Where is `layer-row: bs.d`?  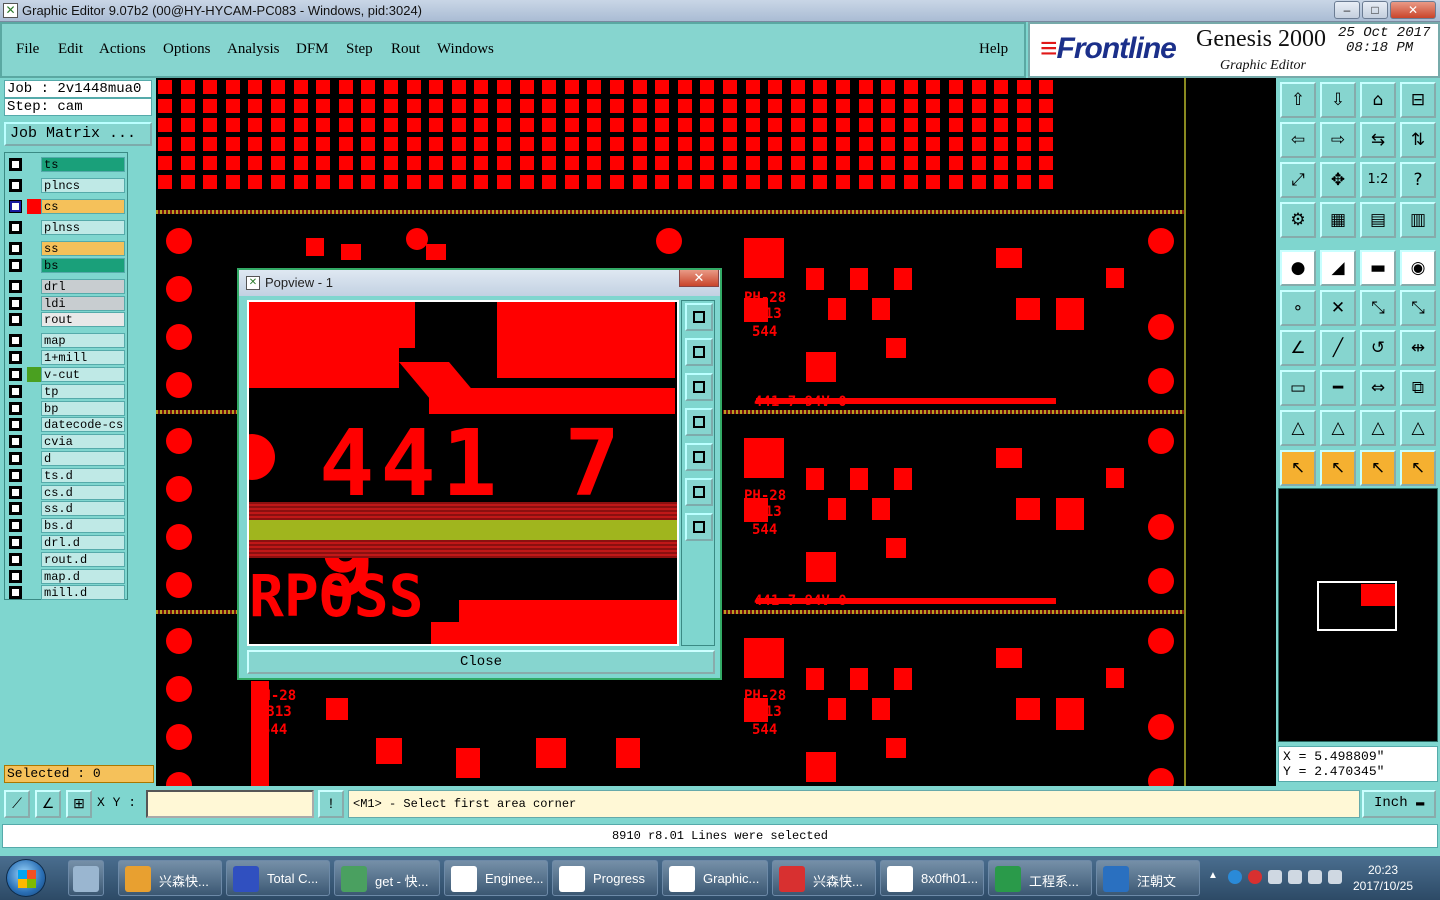
layer-row: bs.d is located at coordinates (67, 526).